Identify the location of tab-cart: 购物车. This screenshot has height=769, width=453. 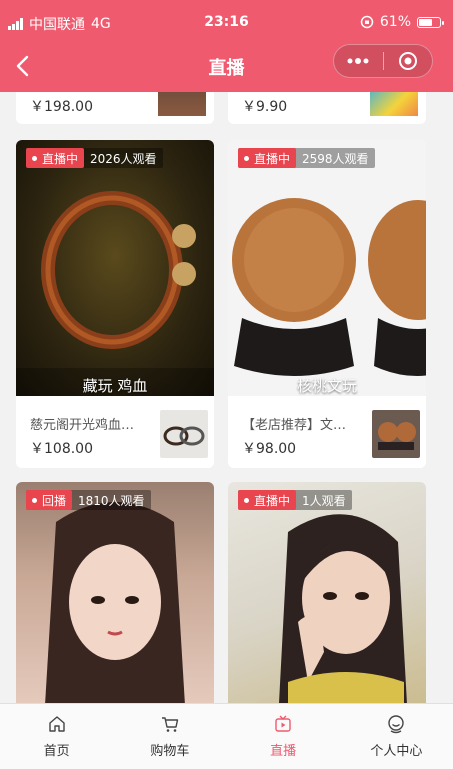
(169, 736).